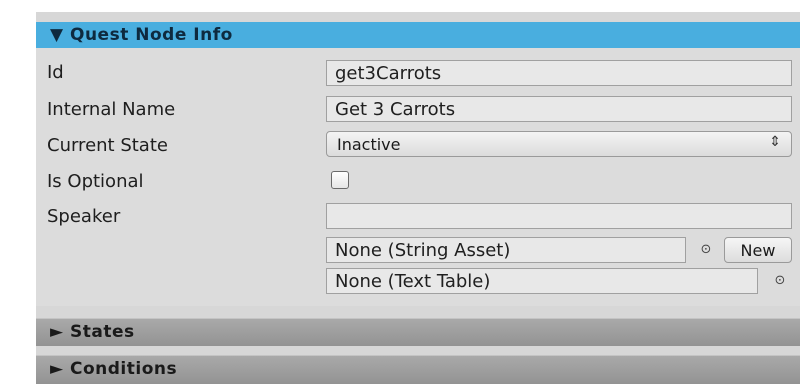 Image resolution: width=800 pixels, height=384 pixels. What do you see at coordinates (418, 369) in the screenshot?
I see `conditions-foldout: ► Conditions` at bounding box center [418, 369].